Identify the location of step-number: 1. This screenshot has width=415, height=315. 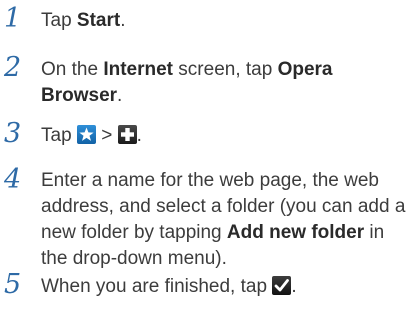
(13, 18).